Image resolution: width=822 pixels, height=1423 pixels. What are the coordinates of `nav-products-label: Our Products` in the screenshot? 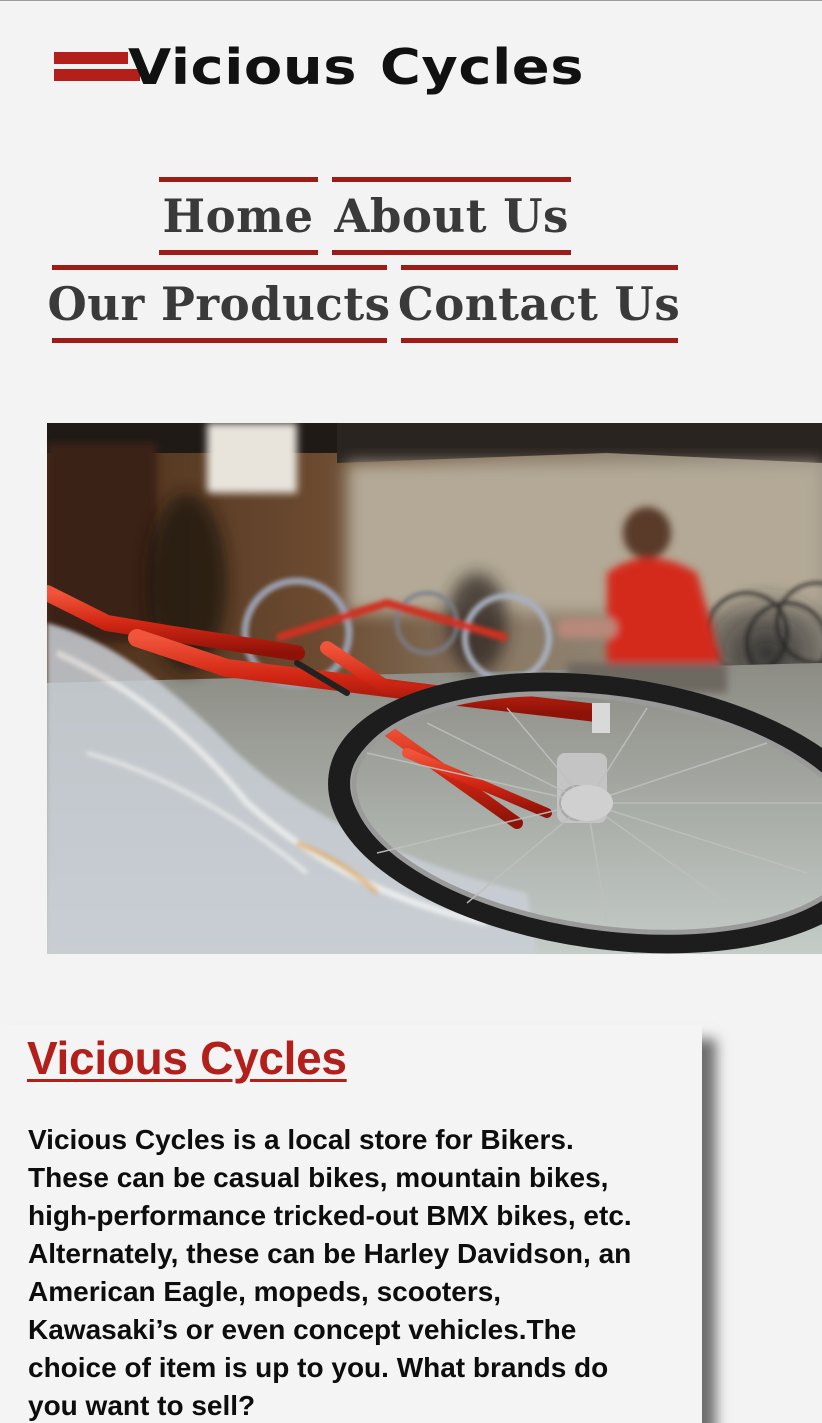 It's located at (219, 304).